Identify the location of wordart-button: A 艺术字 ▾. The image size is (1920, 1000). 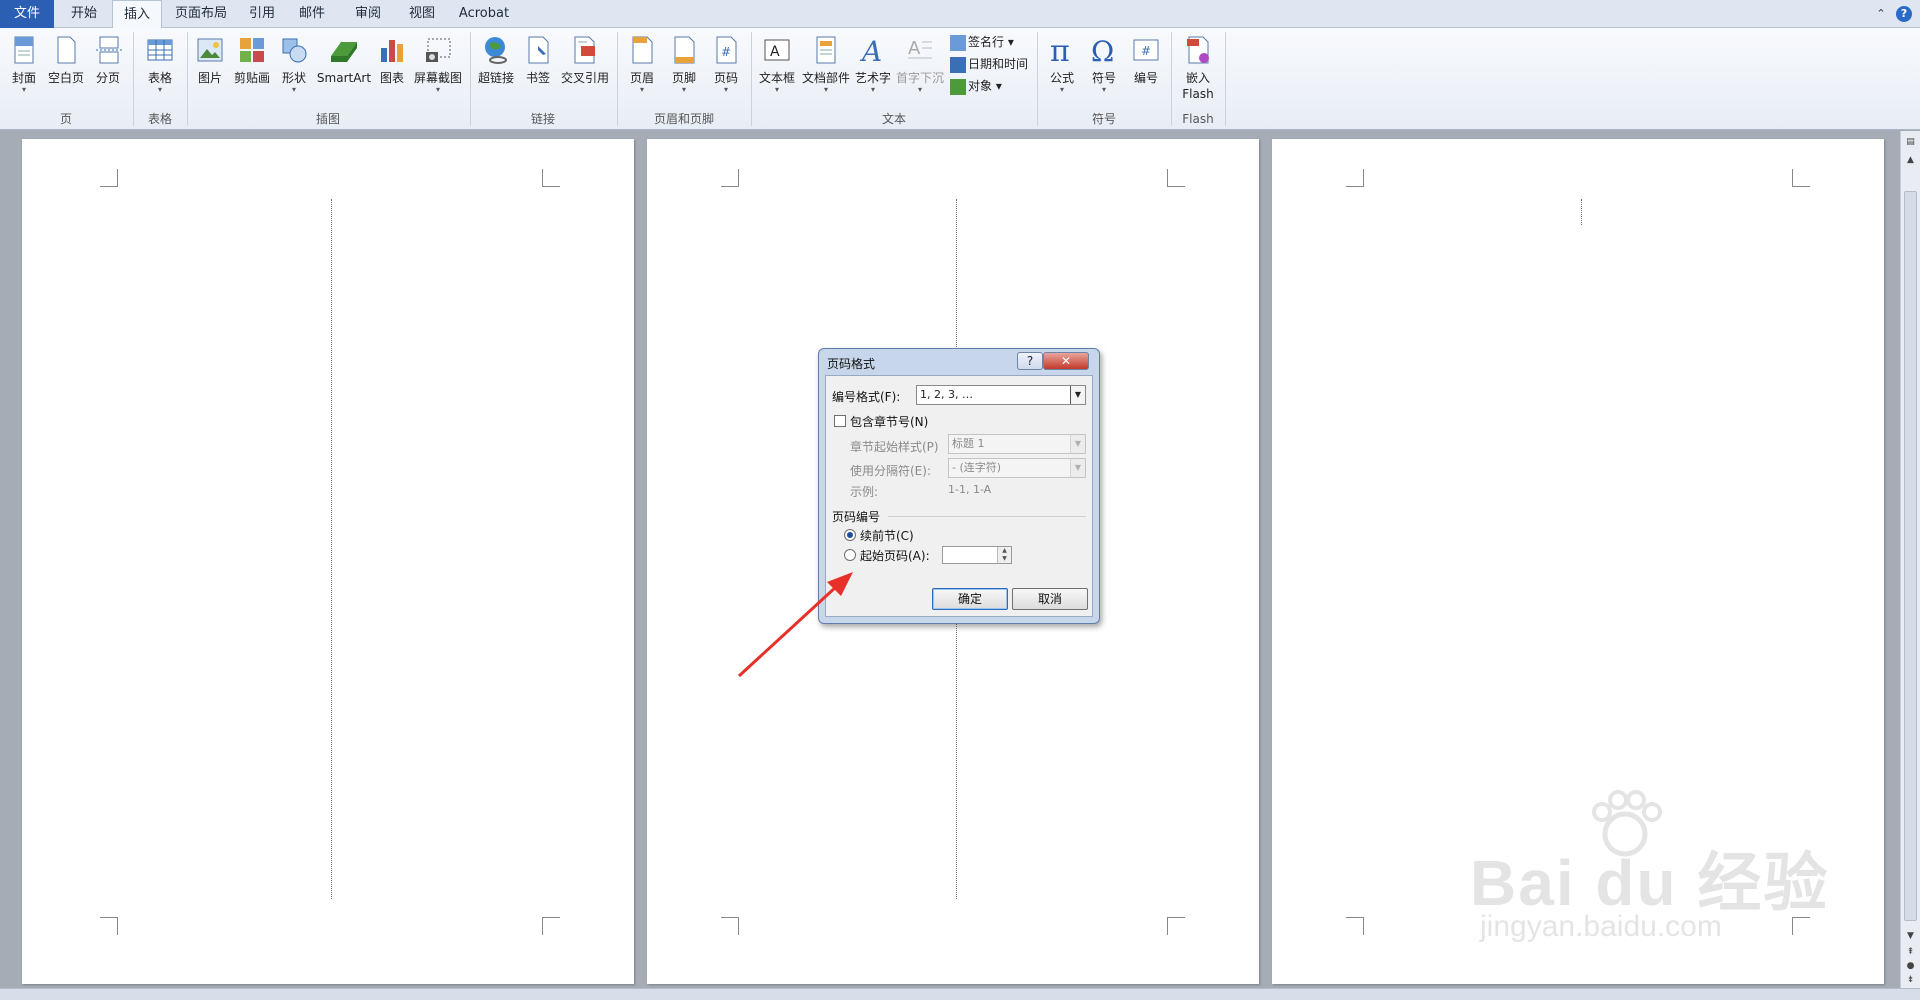
(873, 73).